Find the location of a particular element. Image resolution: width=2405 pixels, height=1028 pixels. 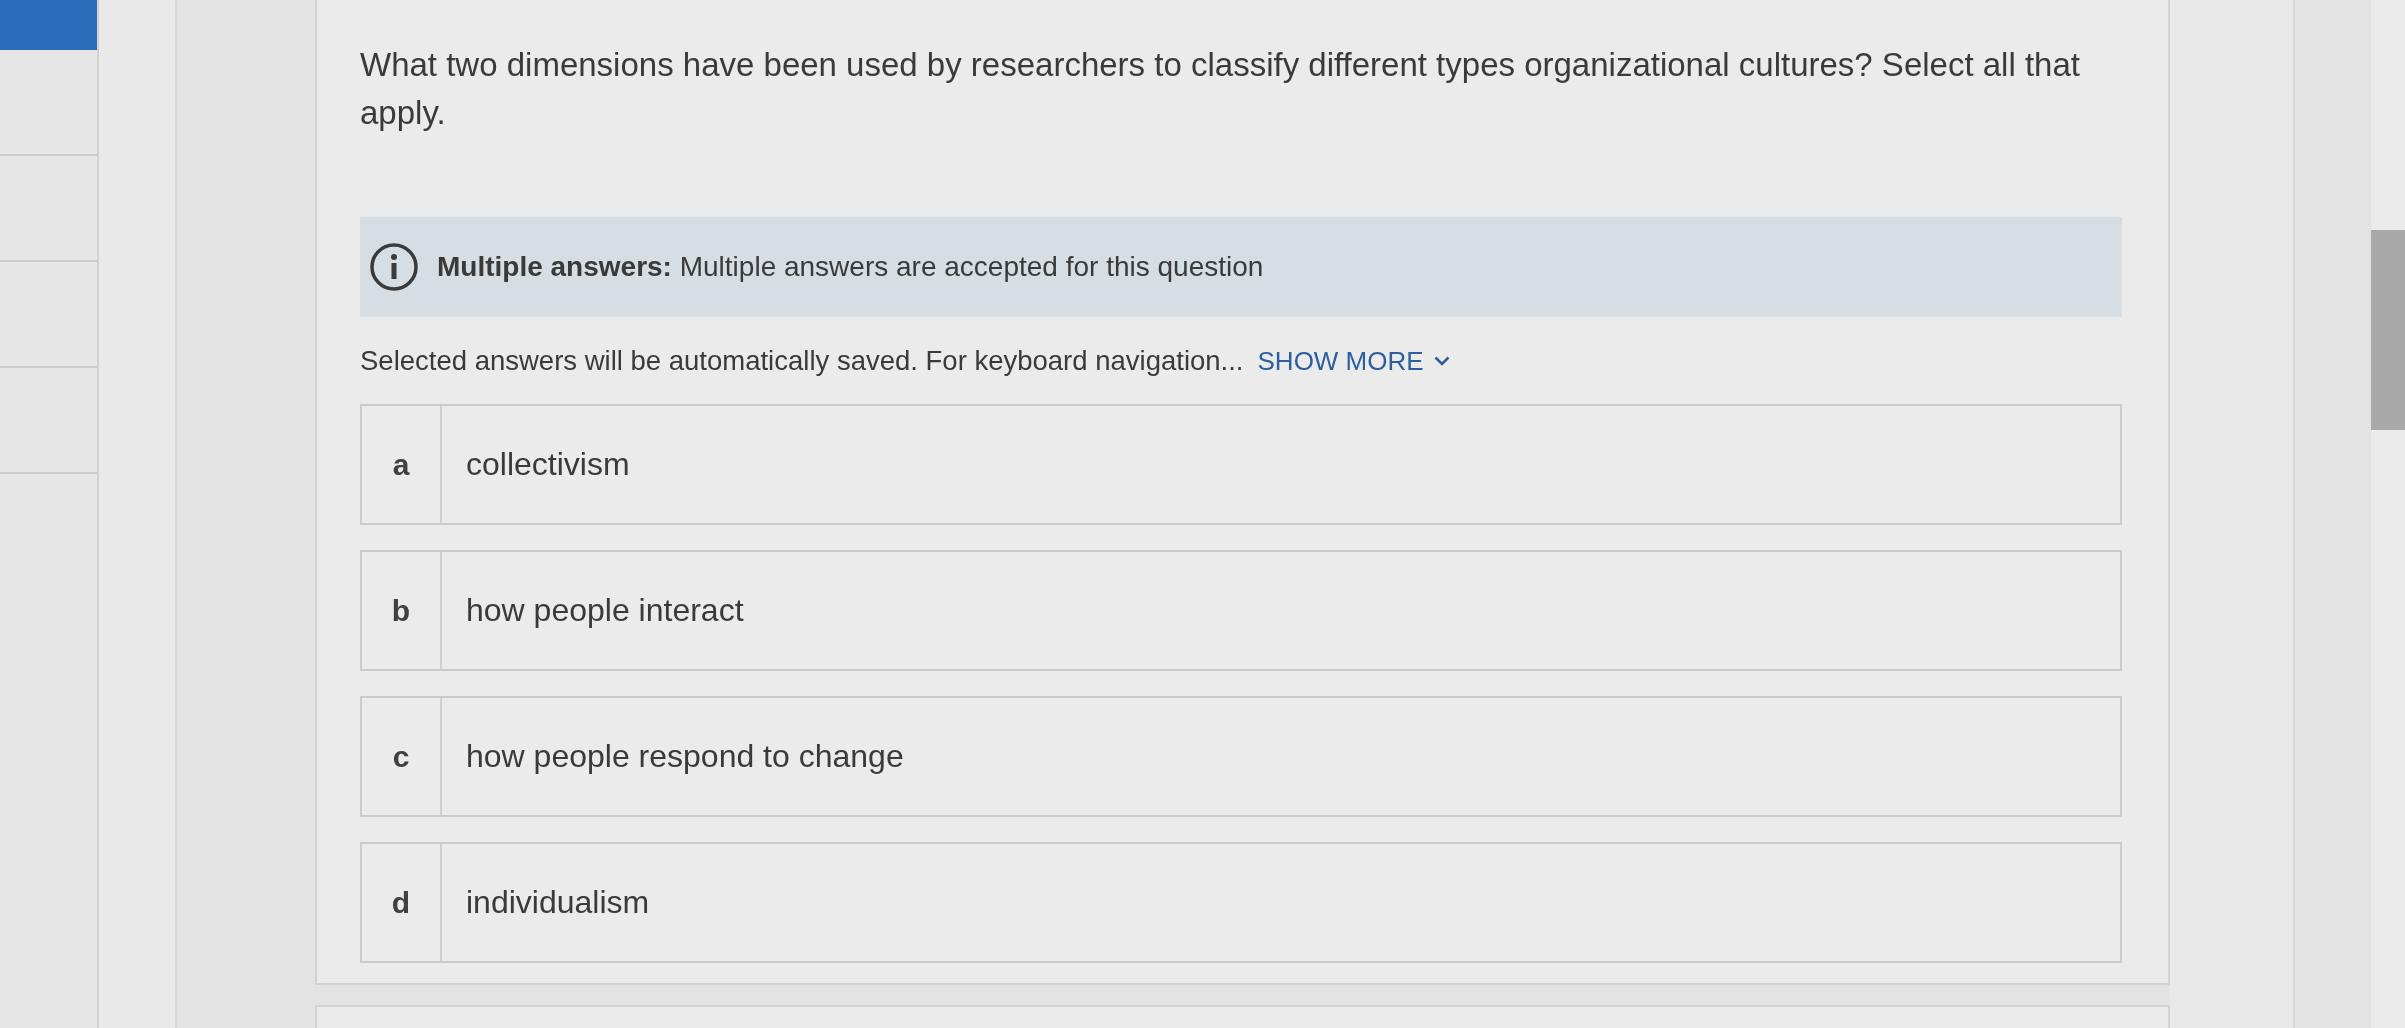

question-text: What two dimensions have been used by researchers to classify different types organizational cultures? Select all that apply. is located at coordinates (1220, 89).